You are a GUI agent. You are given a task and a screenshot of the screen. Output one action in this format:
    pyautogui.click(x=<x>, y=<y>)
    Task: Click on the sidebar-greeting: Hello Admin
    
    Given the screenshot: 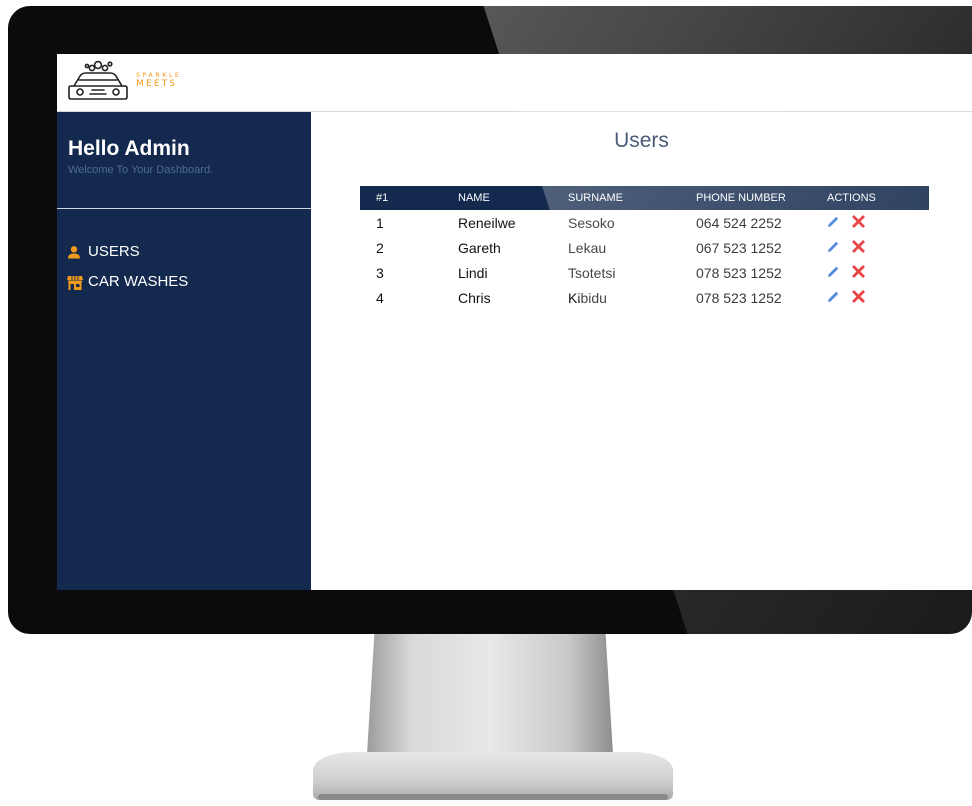 What is the action you would take?
    pyautogui.click(x=129, y=148)
    